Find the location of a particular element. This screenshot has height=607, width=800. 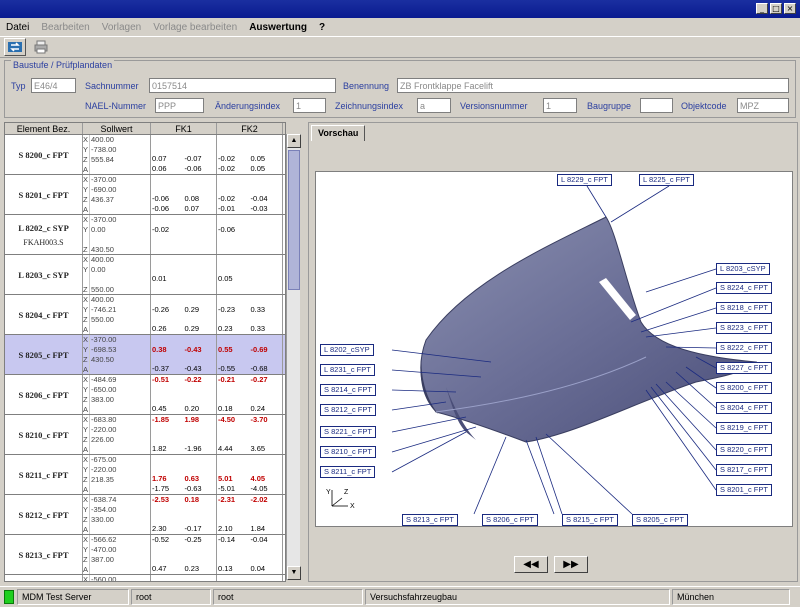

col-sollwert: Sollwert is located at coordinates (117, 128).